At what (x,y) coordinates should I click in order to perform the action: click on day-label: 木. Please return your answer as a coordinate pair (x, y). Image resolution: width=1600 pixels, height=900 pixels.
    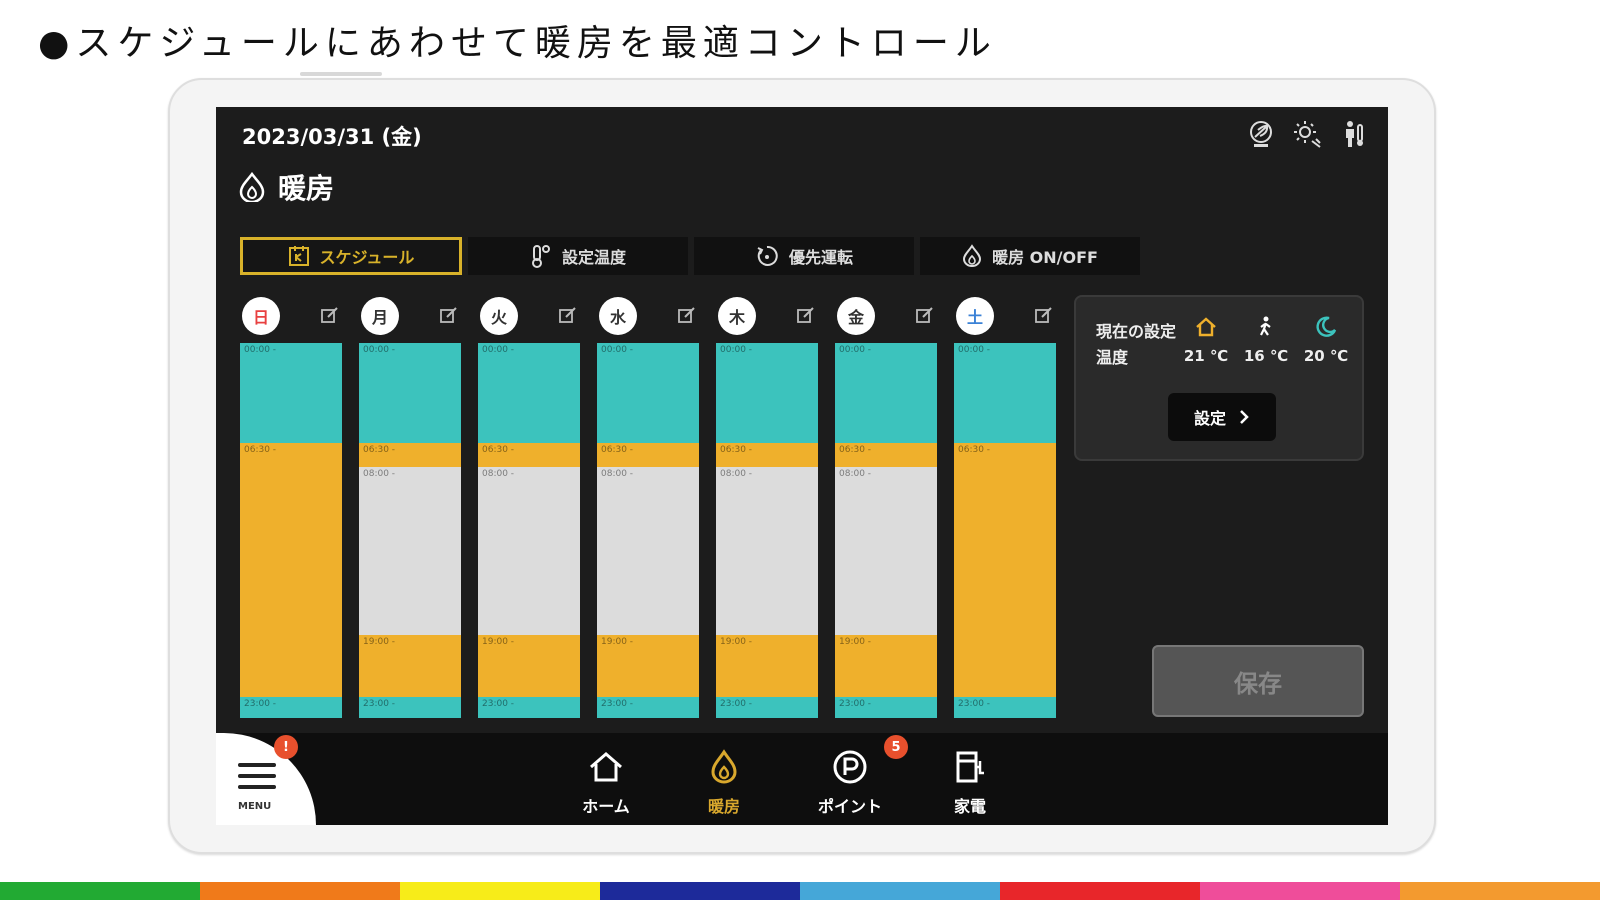
    Looking at the image, I should click on (737, 316).